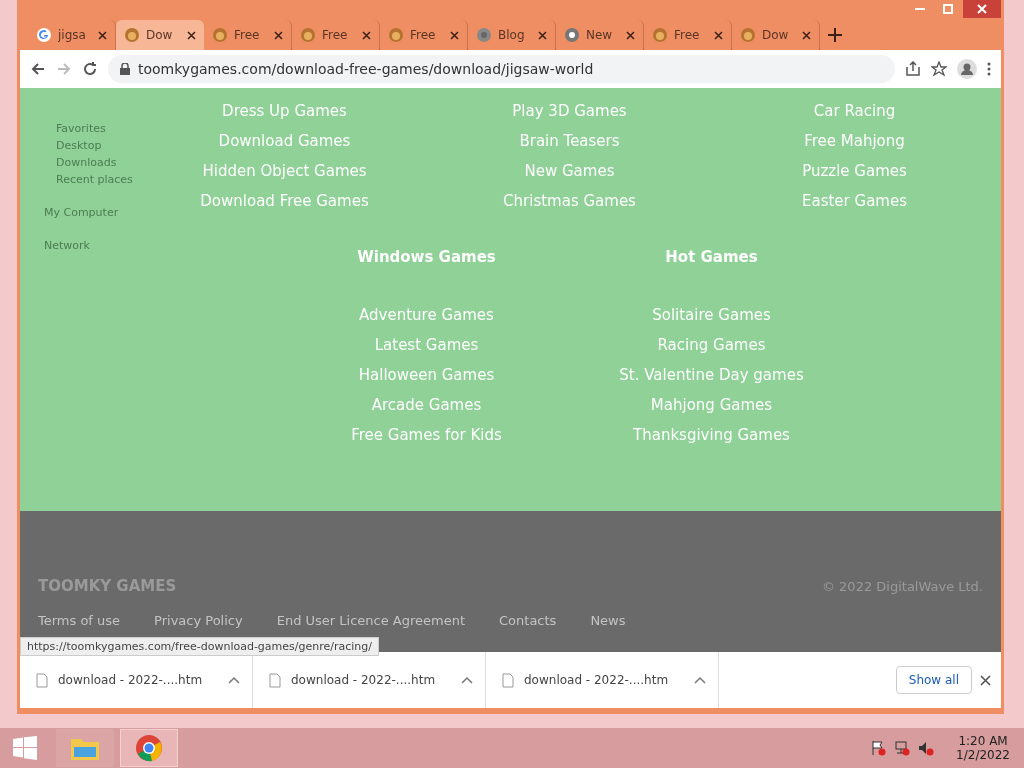 Image resolution: width=1024 pixels, height=768 pixels. Describe the element at coordinates (104, 245) in the screenshot. I see `sidebar-item: Network` at that location.